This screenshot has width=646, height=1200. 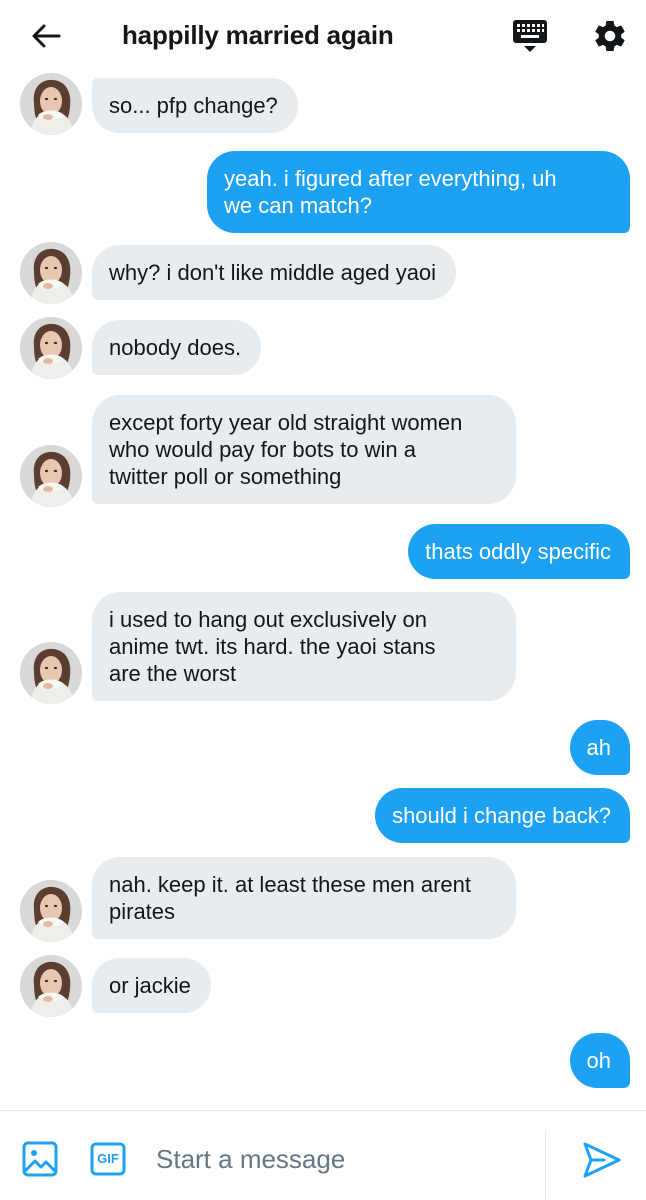 I want to click on message-bubble-outgoing: ah, so click(x=599, y=747).